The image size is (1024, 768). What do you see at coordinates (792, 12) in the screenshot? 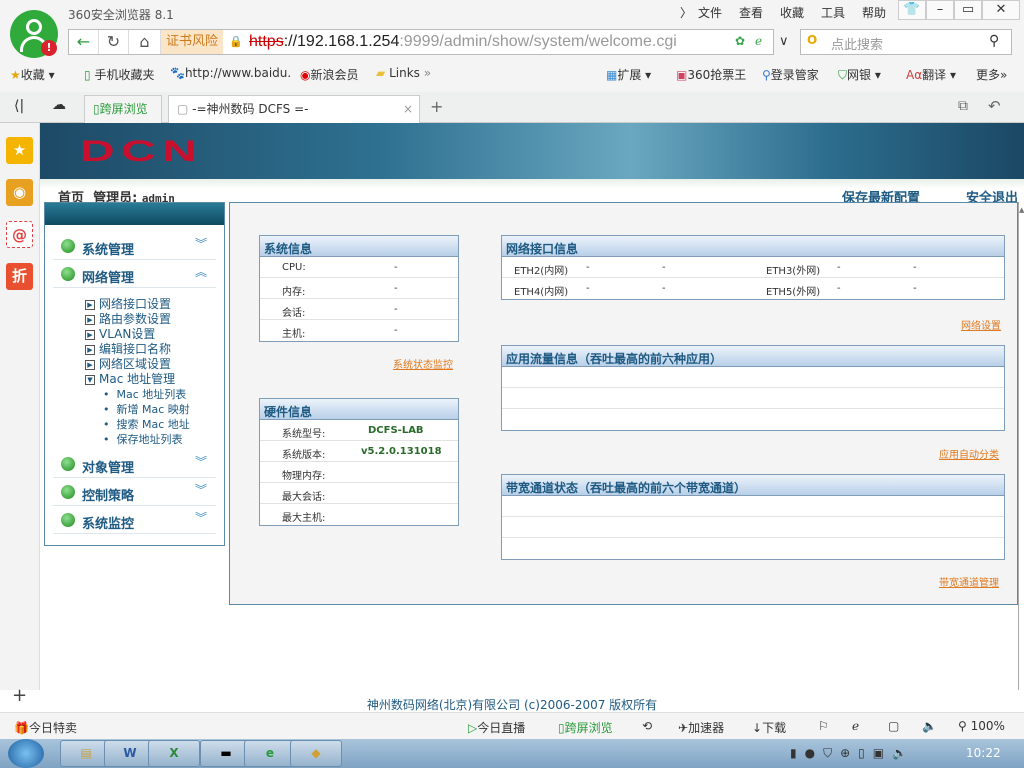
I see `menu-favorites: 收藏` at bounding box center [792, 12].